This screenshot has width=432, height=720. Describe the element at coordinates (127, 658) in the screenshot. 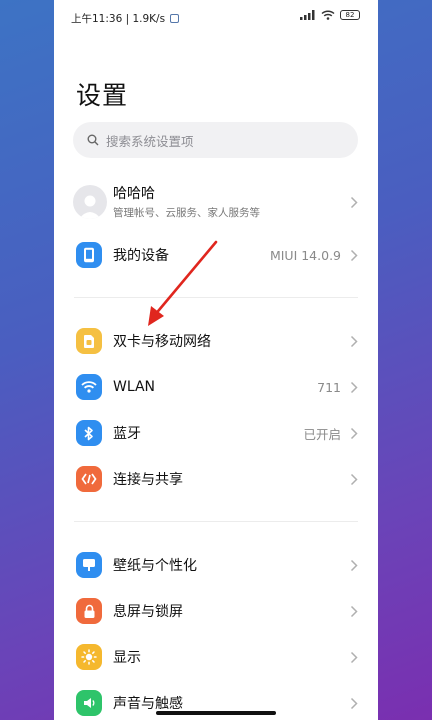

I see `row-label: 显示` at that location.